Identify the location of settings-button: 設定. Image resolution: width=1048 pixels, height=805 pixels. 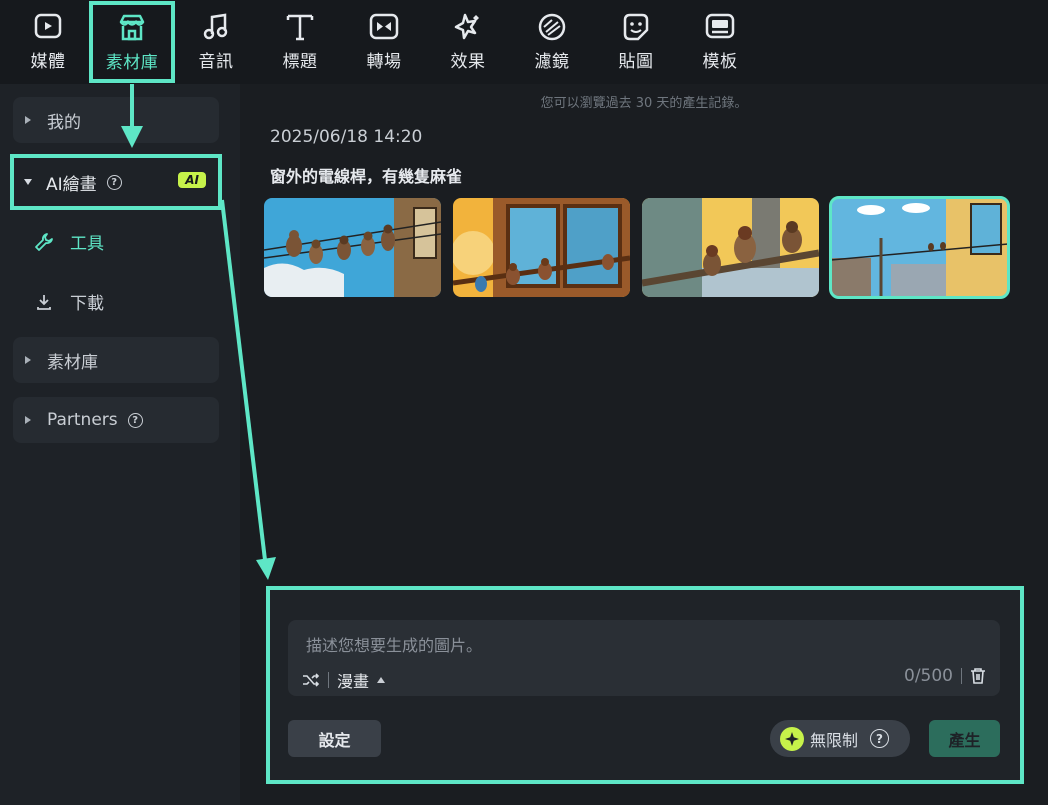
(334, 738).